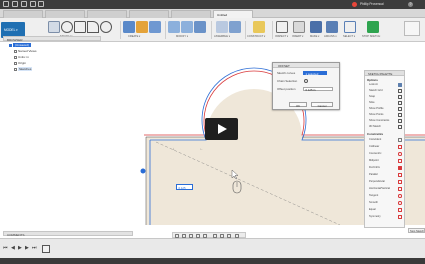 The height and width of the screenshot is (264, 425). I want to click on concentric-icon, so click(400, 154).